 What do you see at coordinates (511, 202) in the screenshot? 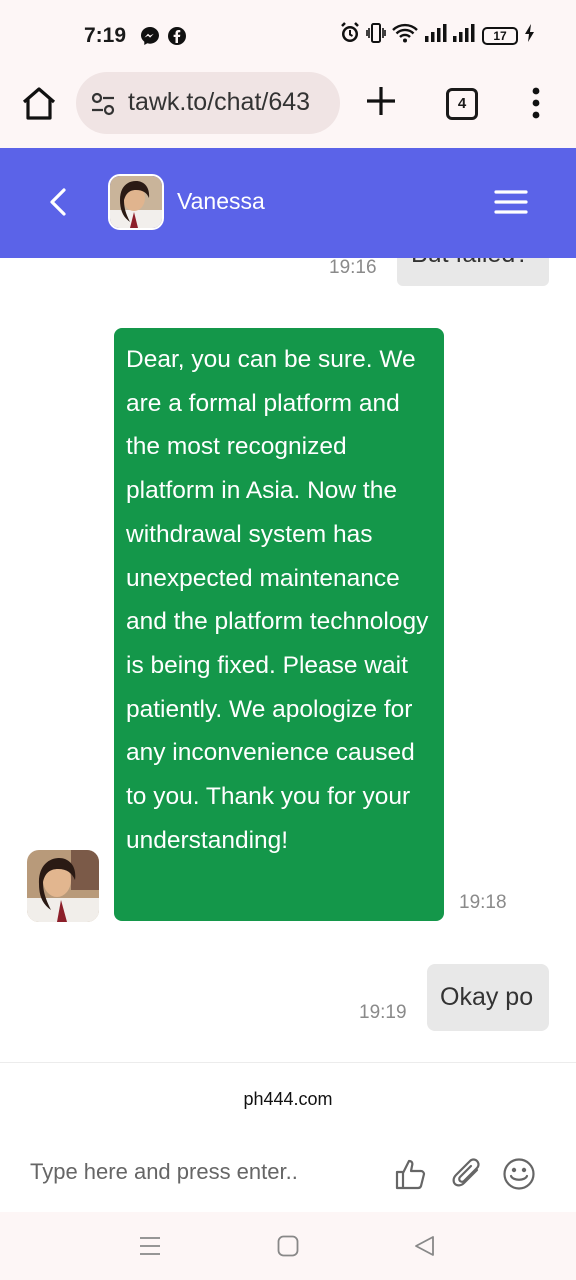
I see `menu-icon` at bounding box center [511, 202].